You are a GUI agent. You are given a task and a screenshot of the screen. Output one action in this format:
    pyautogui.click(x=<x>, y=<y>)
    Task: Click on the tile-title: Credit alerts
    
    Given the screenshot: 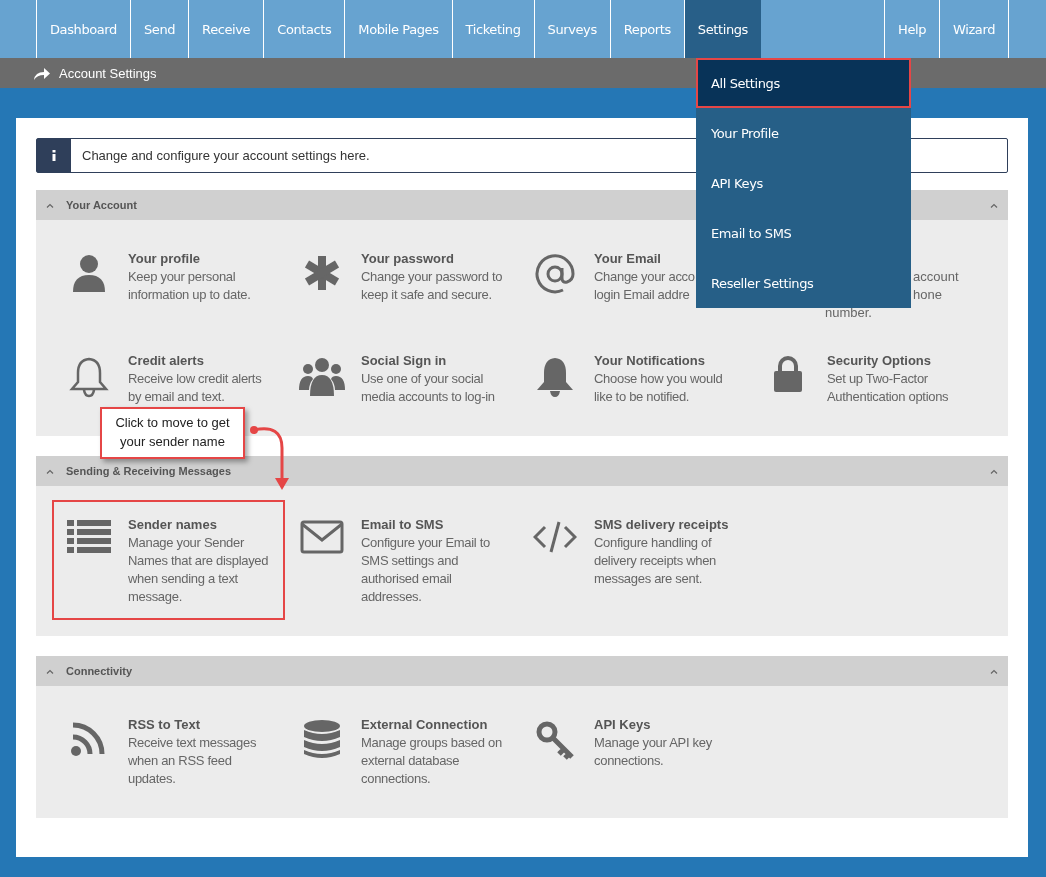 What is the action you would take?
    pyautogui.click(x=166, y=361)
    